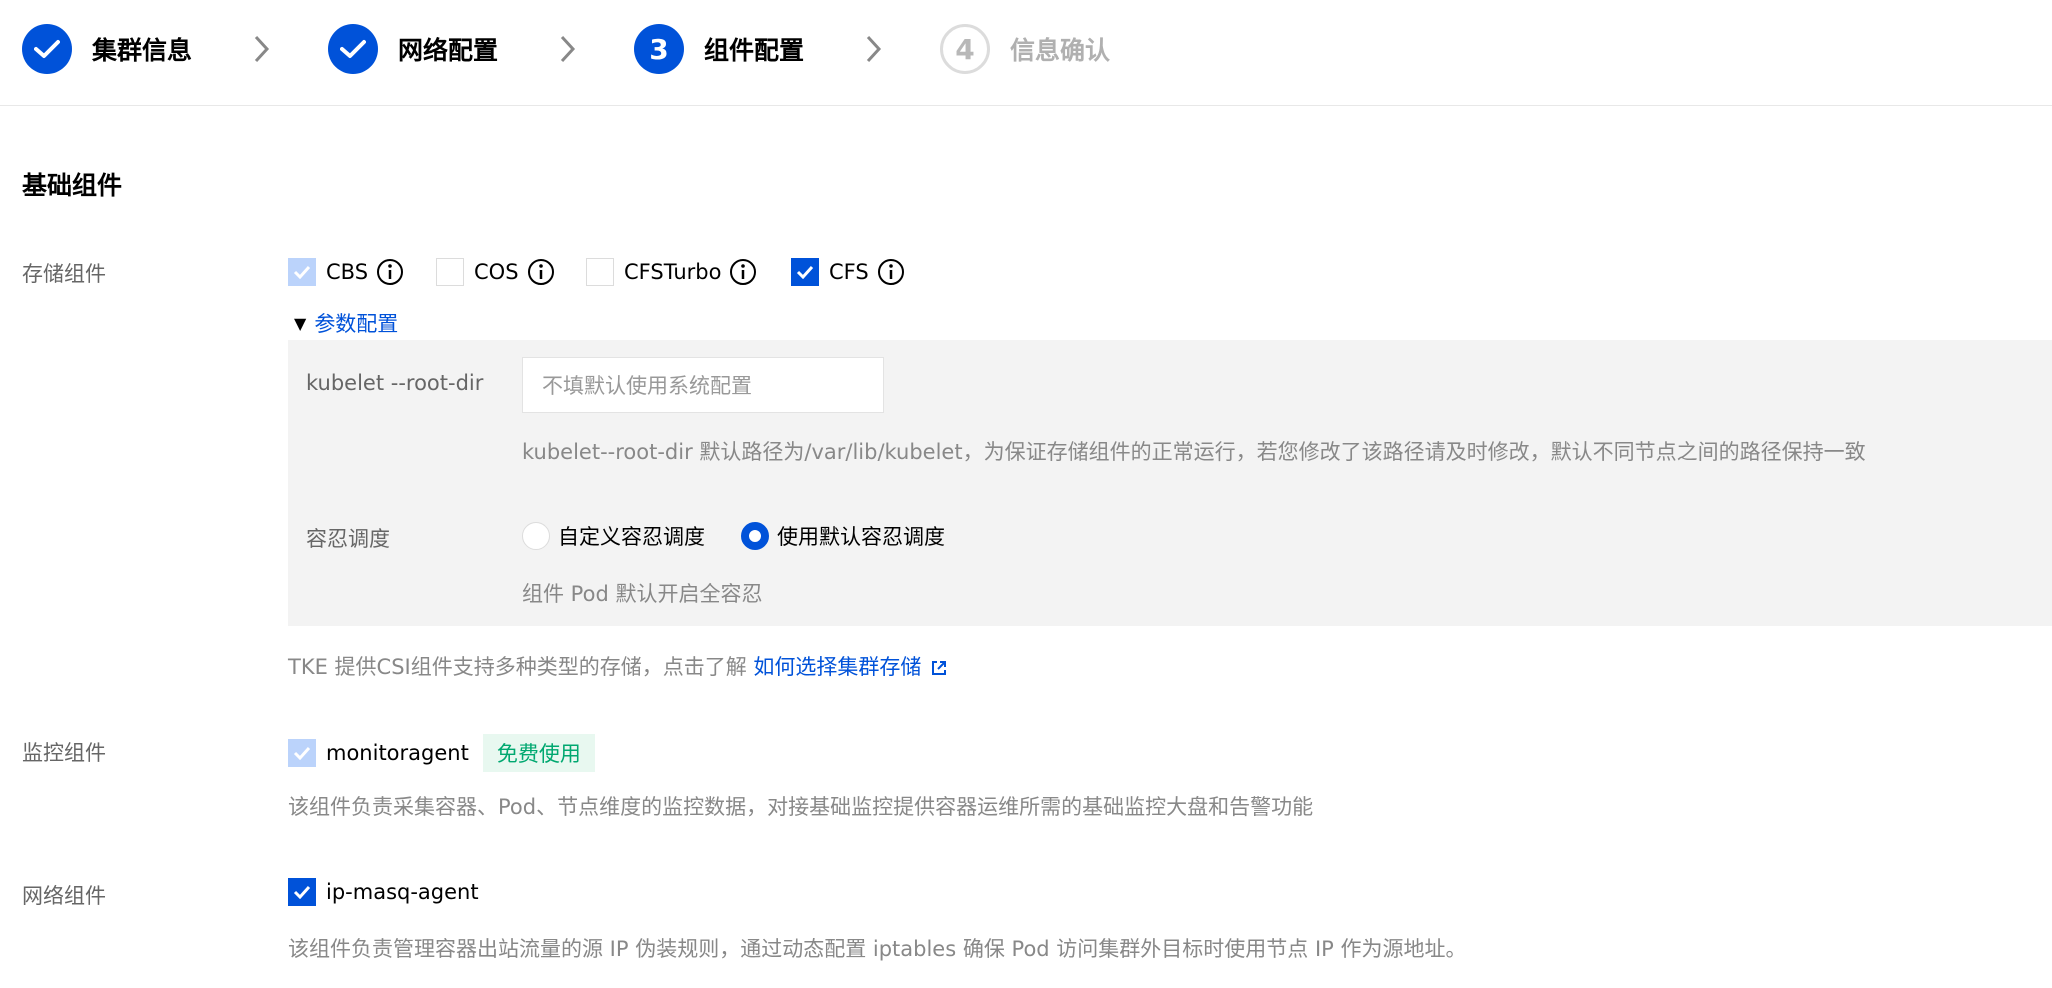 Image resolution: width=2052 pixels, height=988 pixels. What do you see at coordinates (538, 753) in the screenshot?
I see `free-badge: 免费使用` at bounding box center [538, 753].